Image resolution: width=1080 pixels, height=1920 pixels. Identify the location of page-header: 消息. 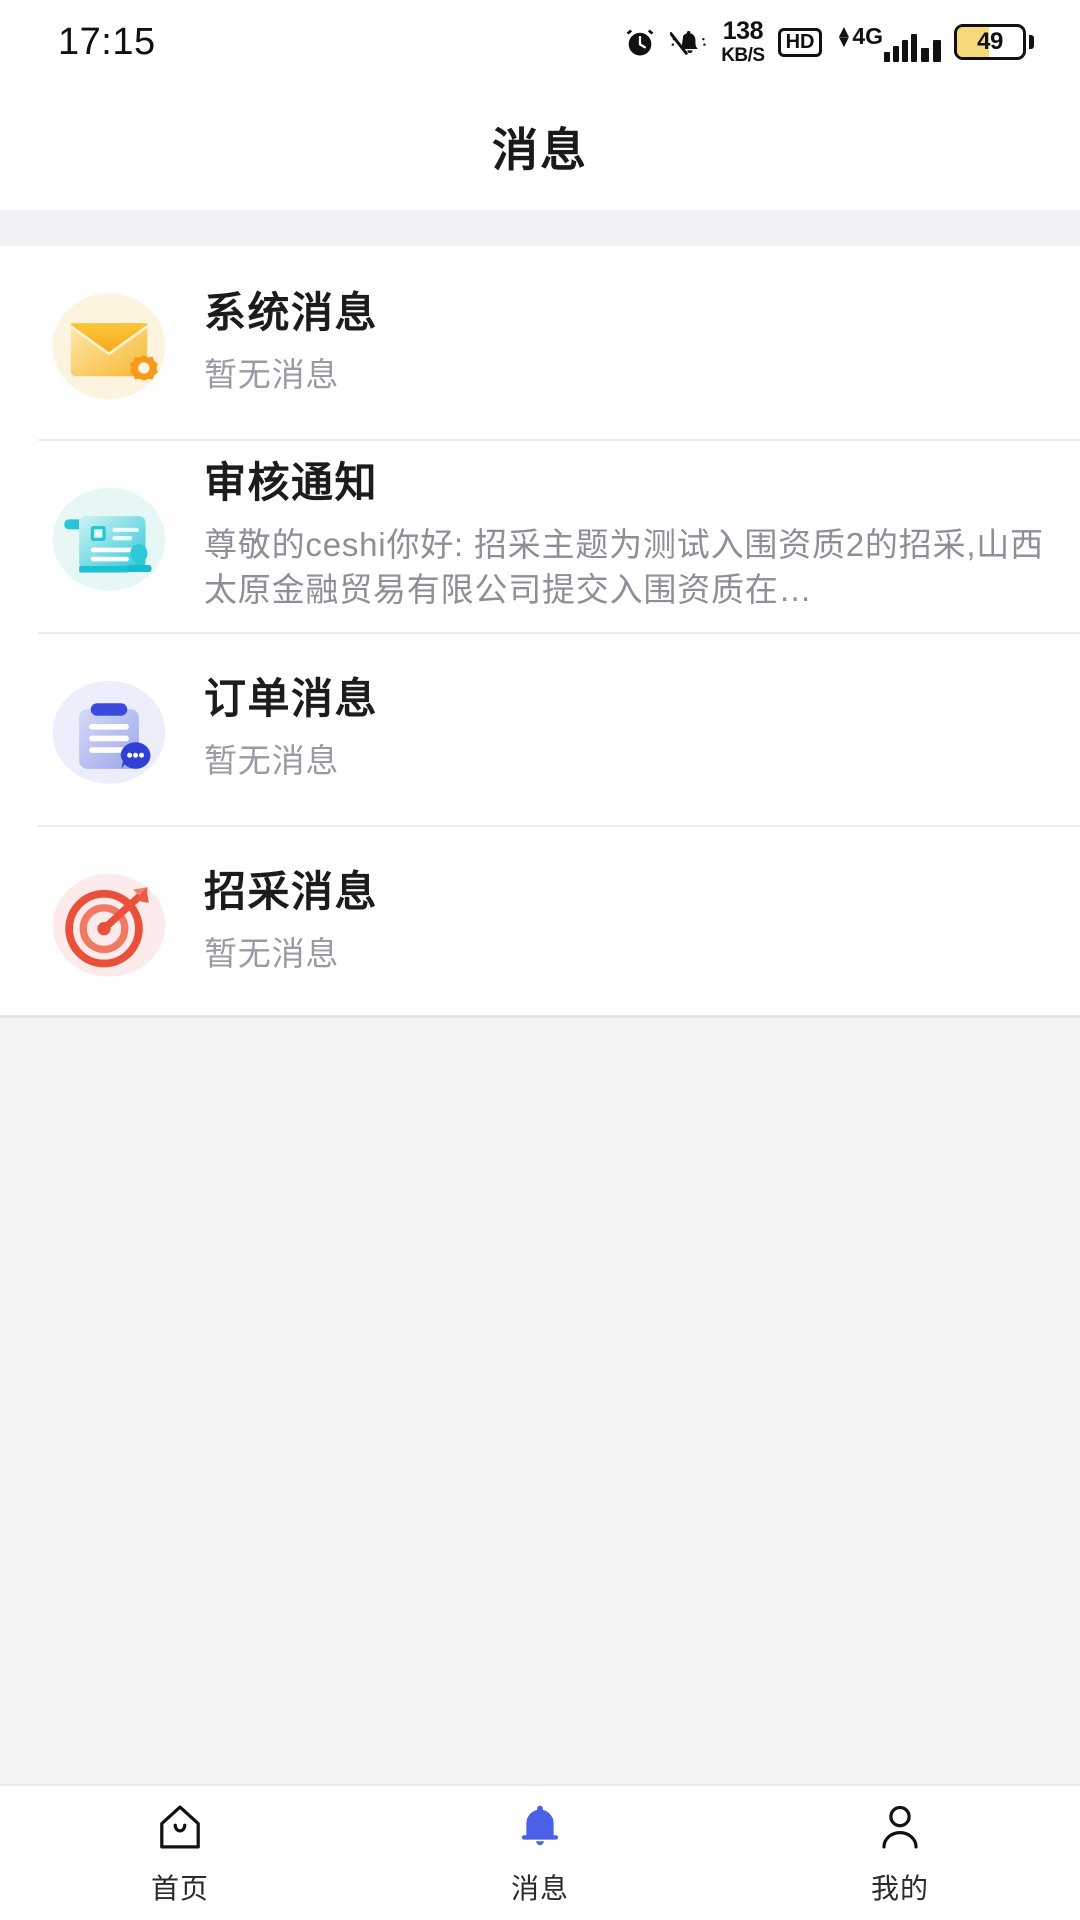
(540, 147).